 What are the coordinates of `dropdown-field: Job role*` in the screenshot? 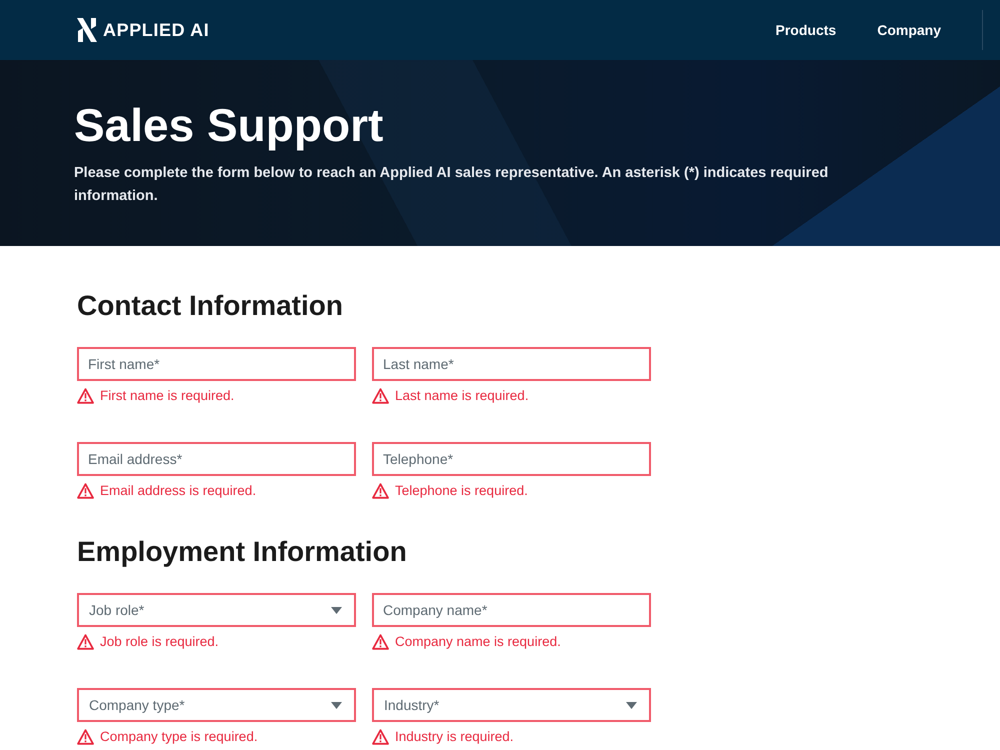 It's located at (216, 610).